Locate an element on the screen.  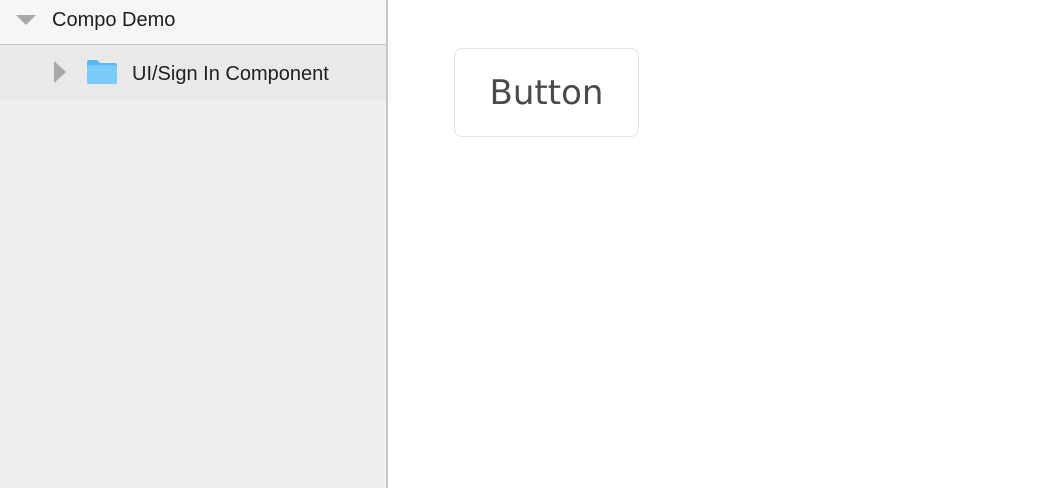
tree-root-label: Compo Demo is located at coordinates (114, 20).